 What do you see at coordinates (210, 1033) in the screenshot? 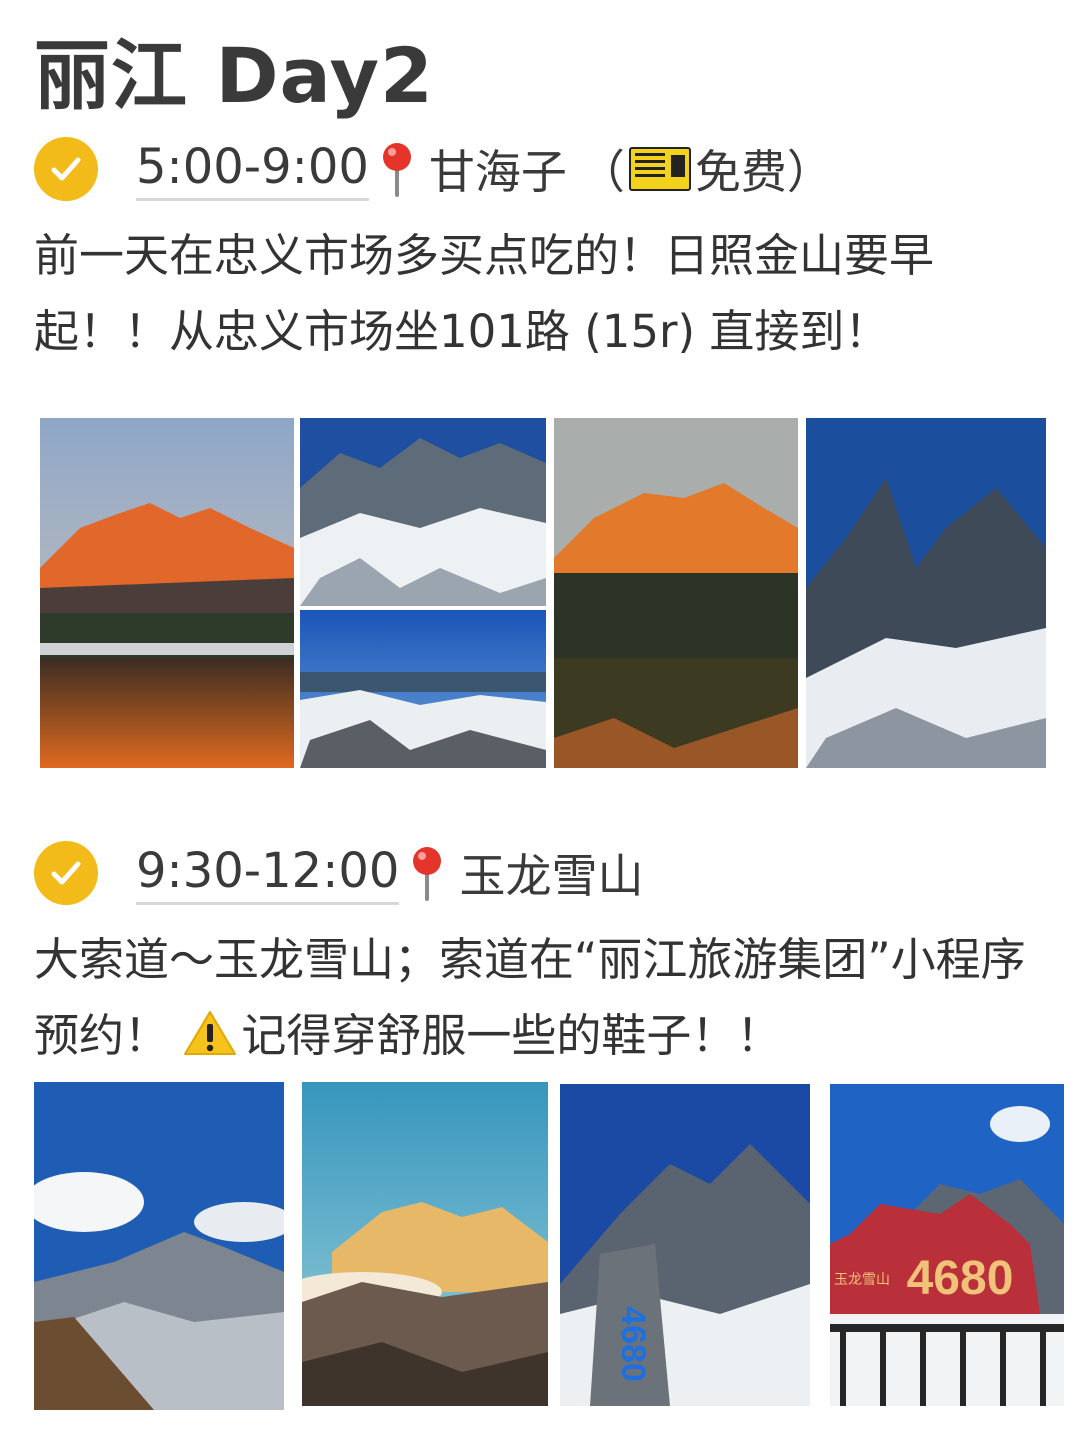
I see `warning-icon` at bounding box center [210, 1033].